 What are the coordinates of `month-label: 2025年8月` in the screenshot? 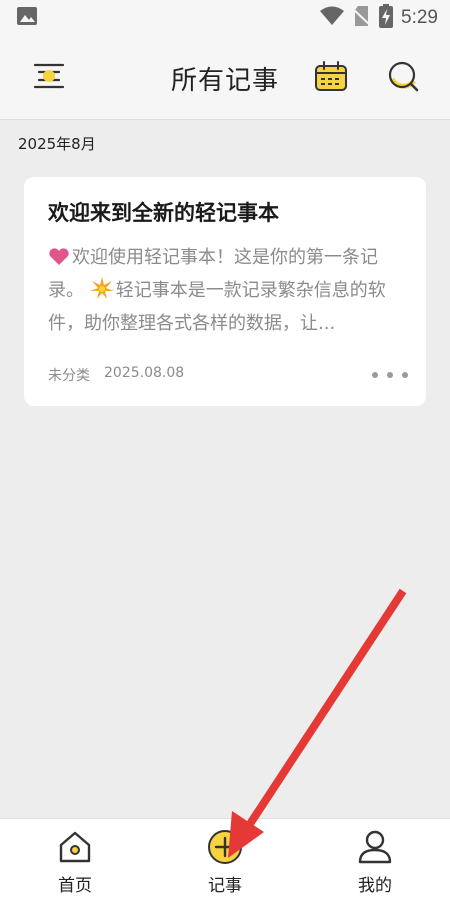 It's located at (57, 144).